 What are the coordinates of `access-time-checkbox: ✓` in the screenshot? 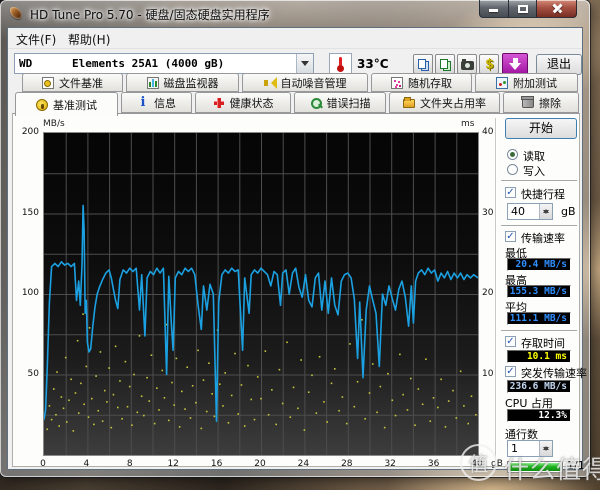 It's located at (510, 341).